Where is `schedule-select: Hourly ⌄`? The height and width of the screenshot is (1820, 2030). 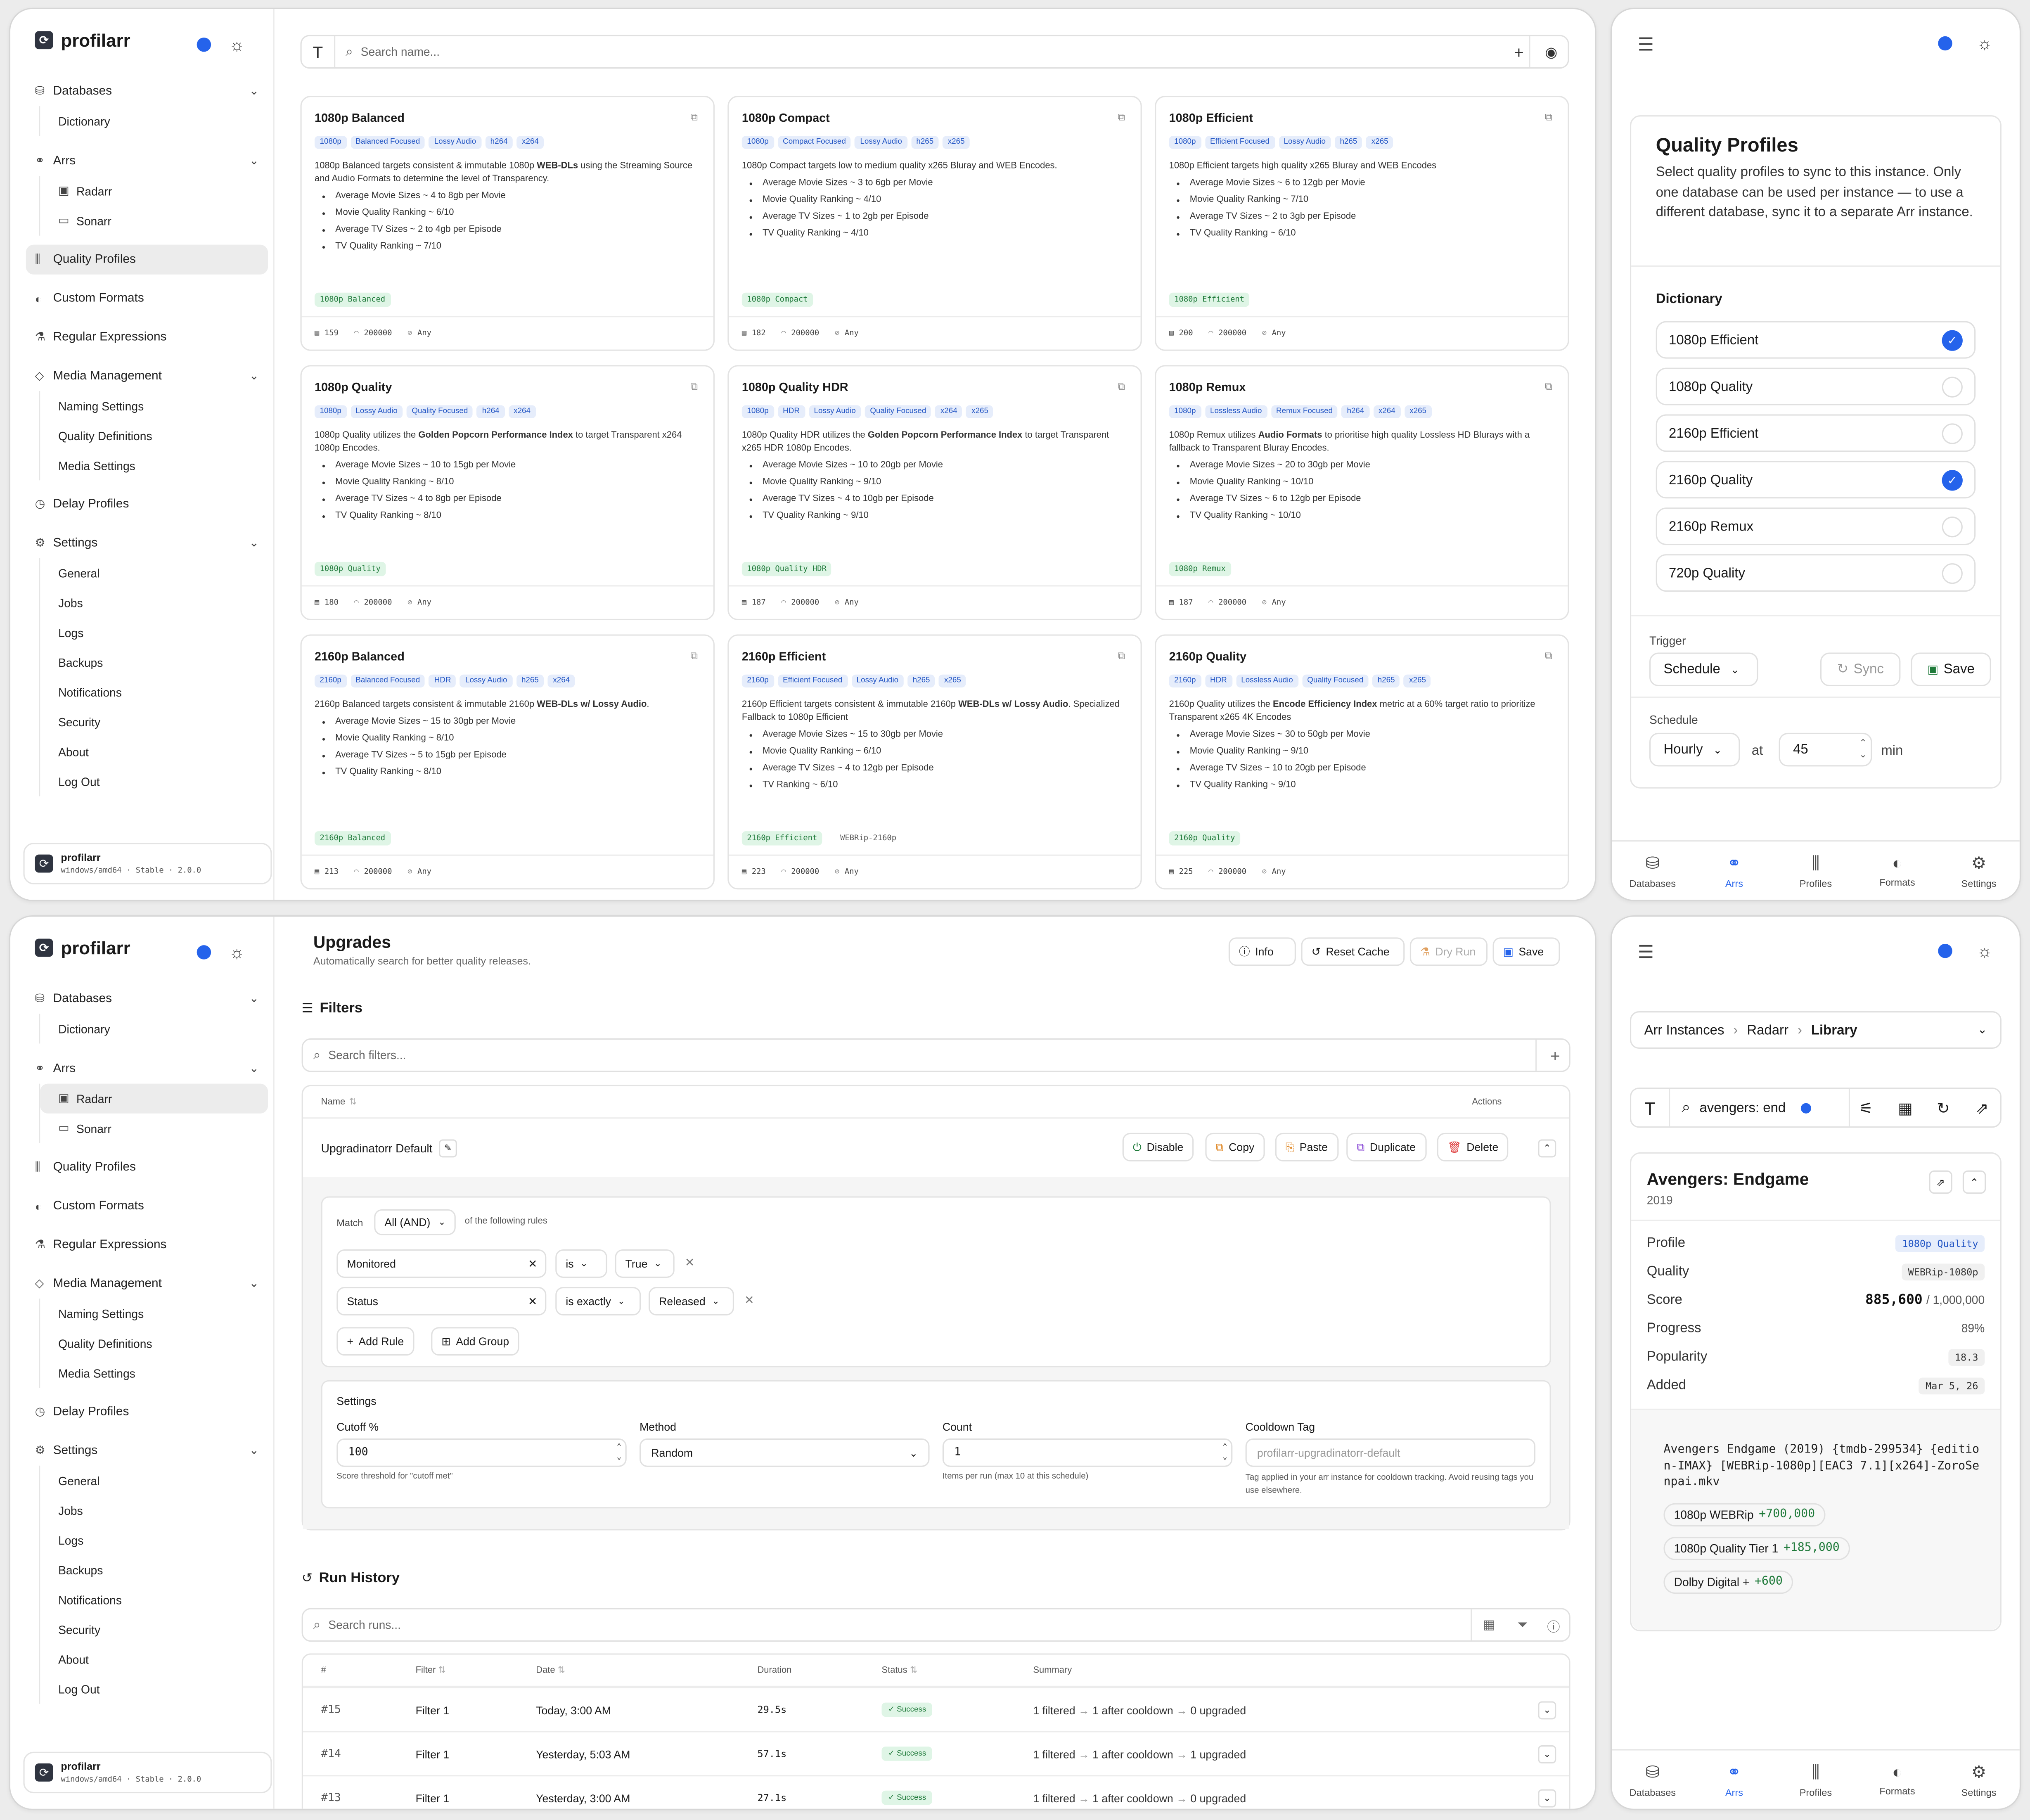 schedule-select: Hourly ⌄ is located at coordinates (1694, 749).